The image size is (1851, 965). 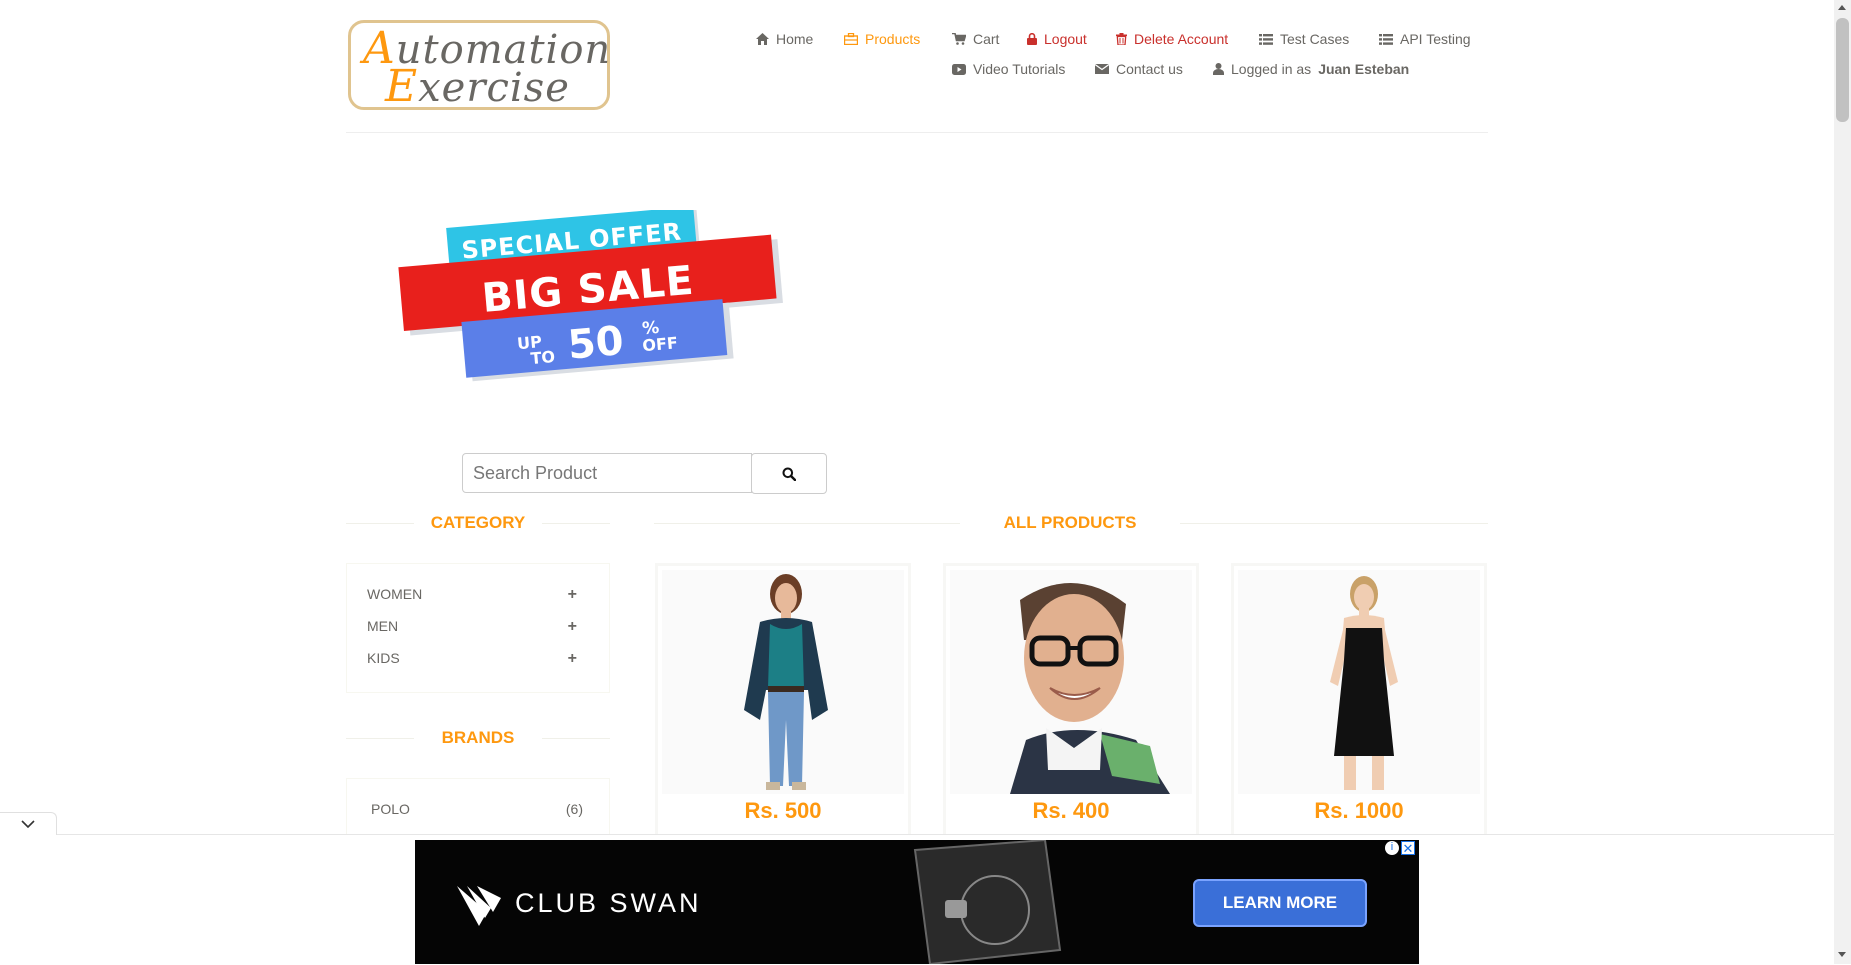 I want to click on youtube-play-icon, so click(x=959, y=69).